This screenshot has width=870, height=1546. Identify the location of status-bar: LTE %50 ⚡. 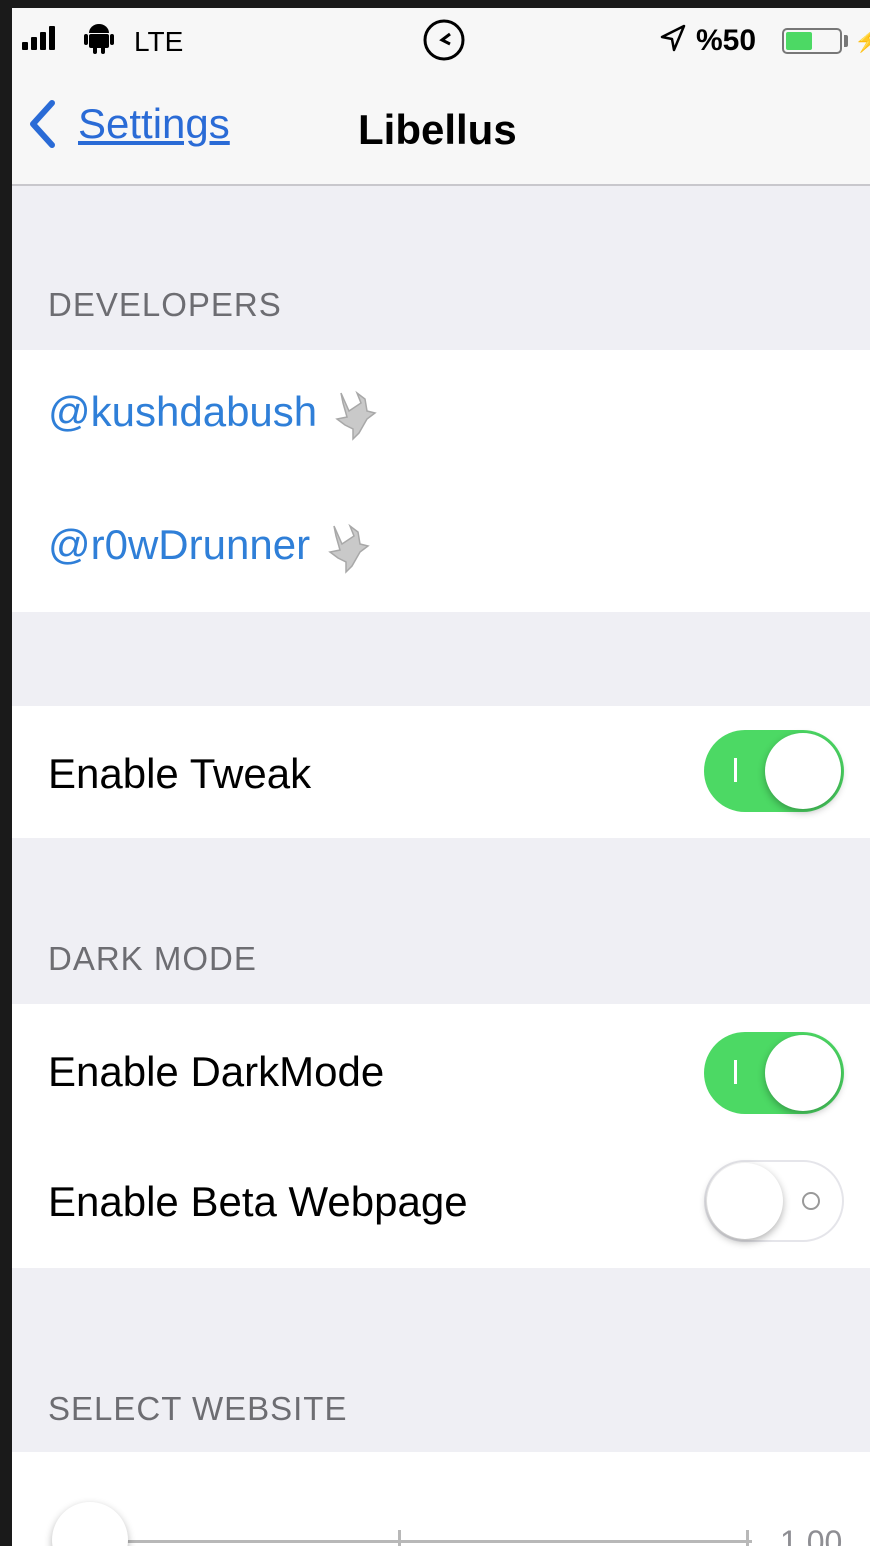
(441, 43).